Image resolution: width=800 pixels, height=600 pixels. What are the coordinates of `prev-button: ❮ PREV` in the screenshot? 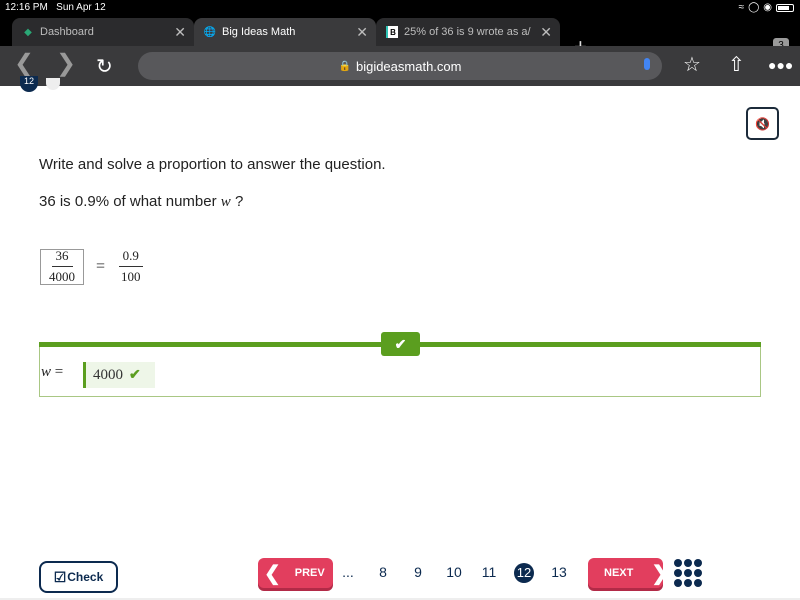 It's located at (295, 573).